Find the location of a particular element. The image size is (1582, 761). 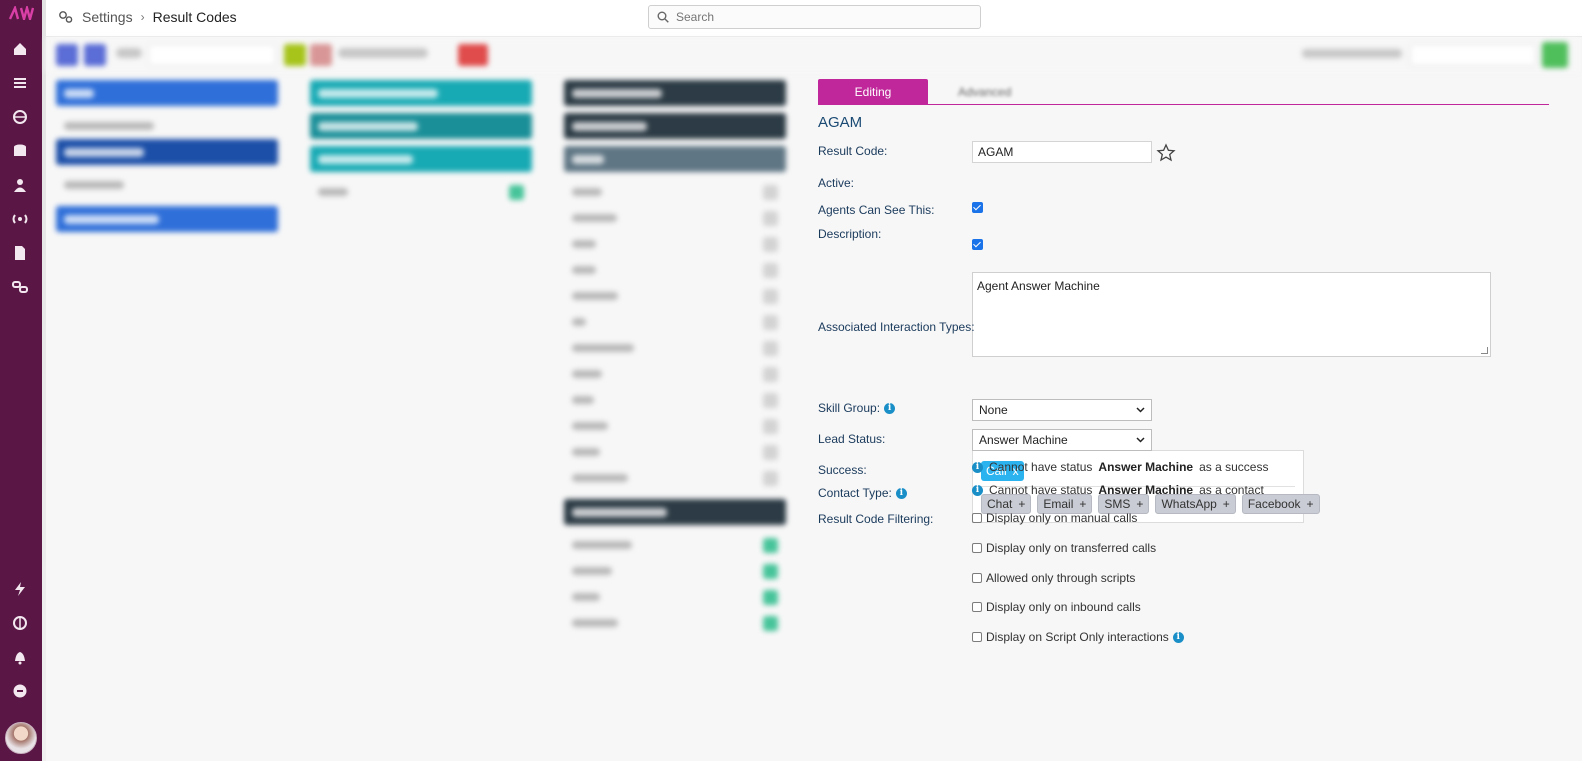

description-textarea: Agent Answer Machine is located at coordinates (1231, 314).